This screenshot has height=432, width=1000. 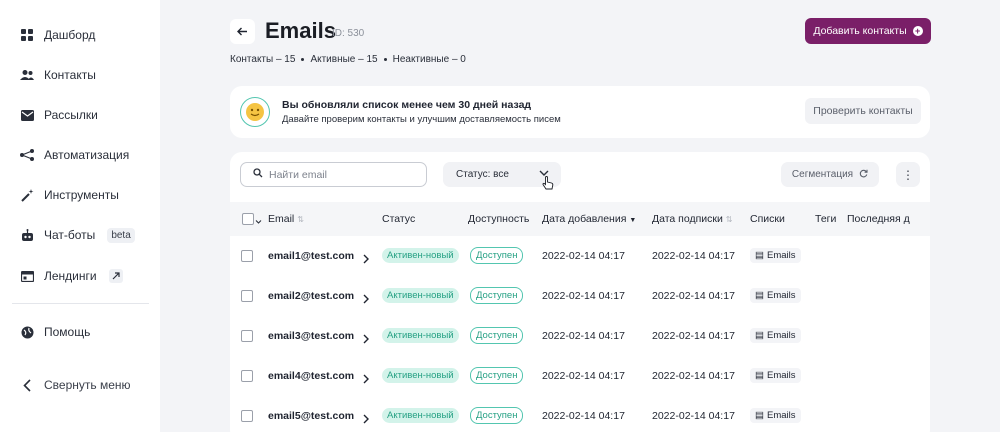 What do you see at coordinates (398, 219) in the screenshot?
I see `column-header-status: Статус` at bounding box center [398, 219].